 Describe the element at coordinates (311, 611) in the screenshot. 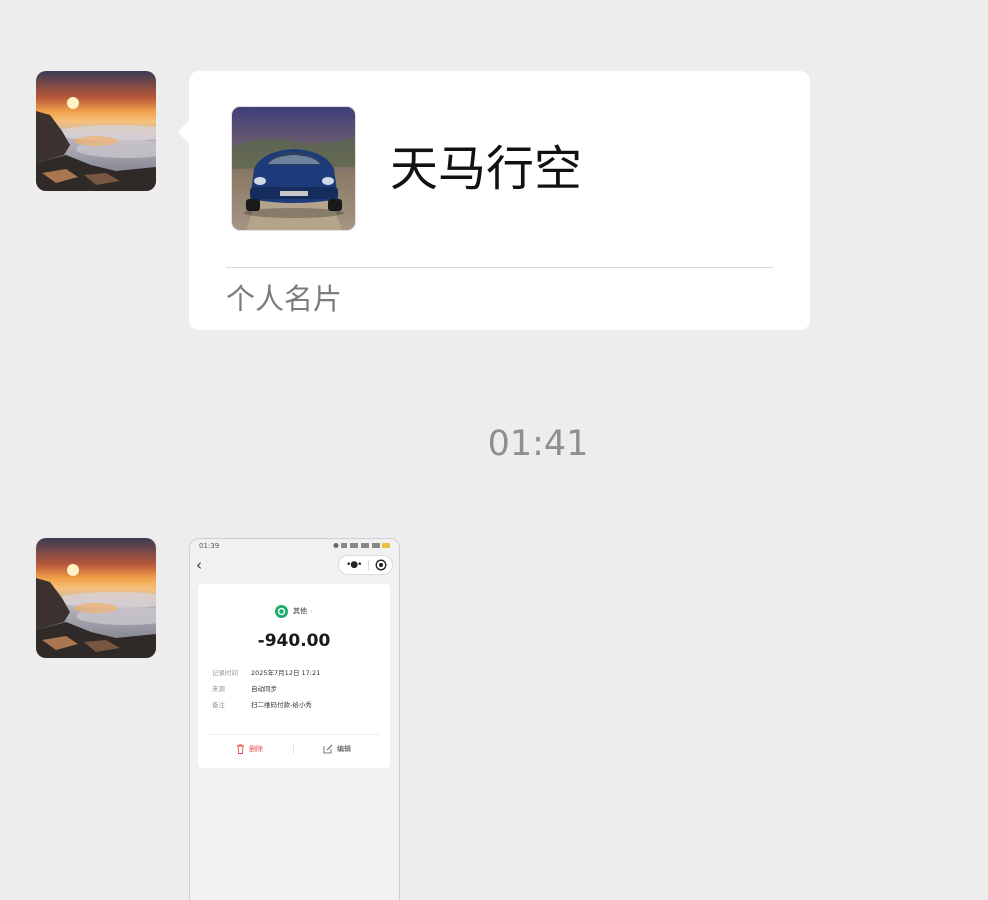

I see `chevron-right-icon: ›` at that location.